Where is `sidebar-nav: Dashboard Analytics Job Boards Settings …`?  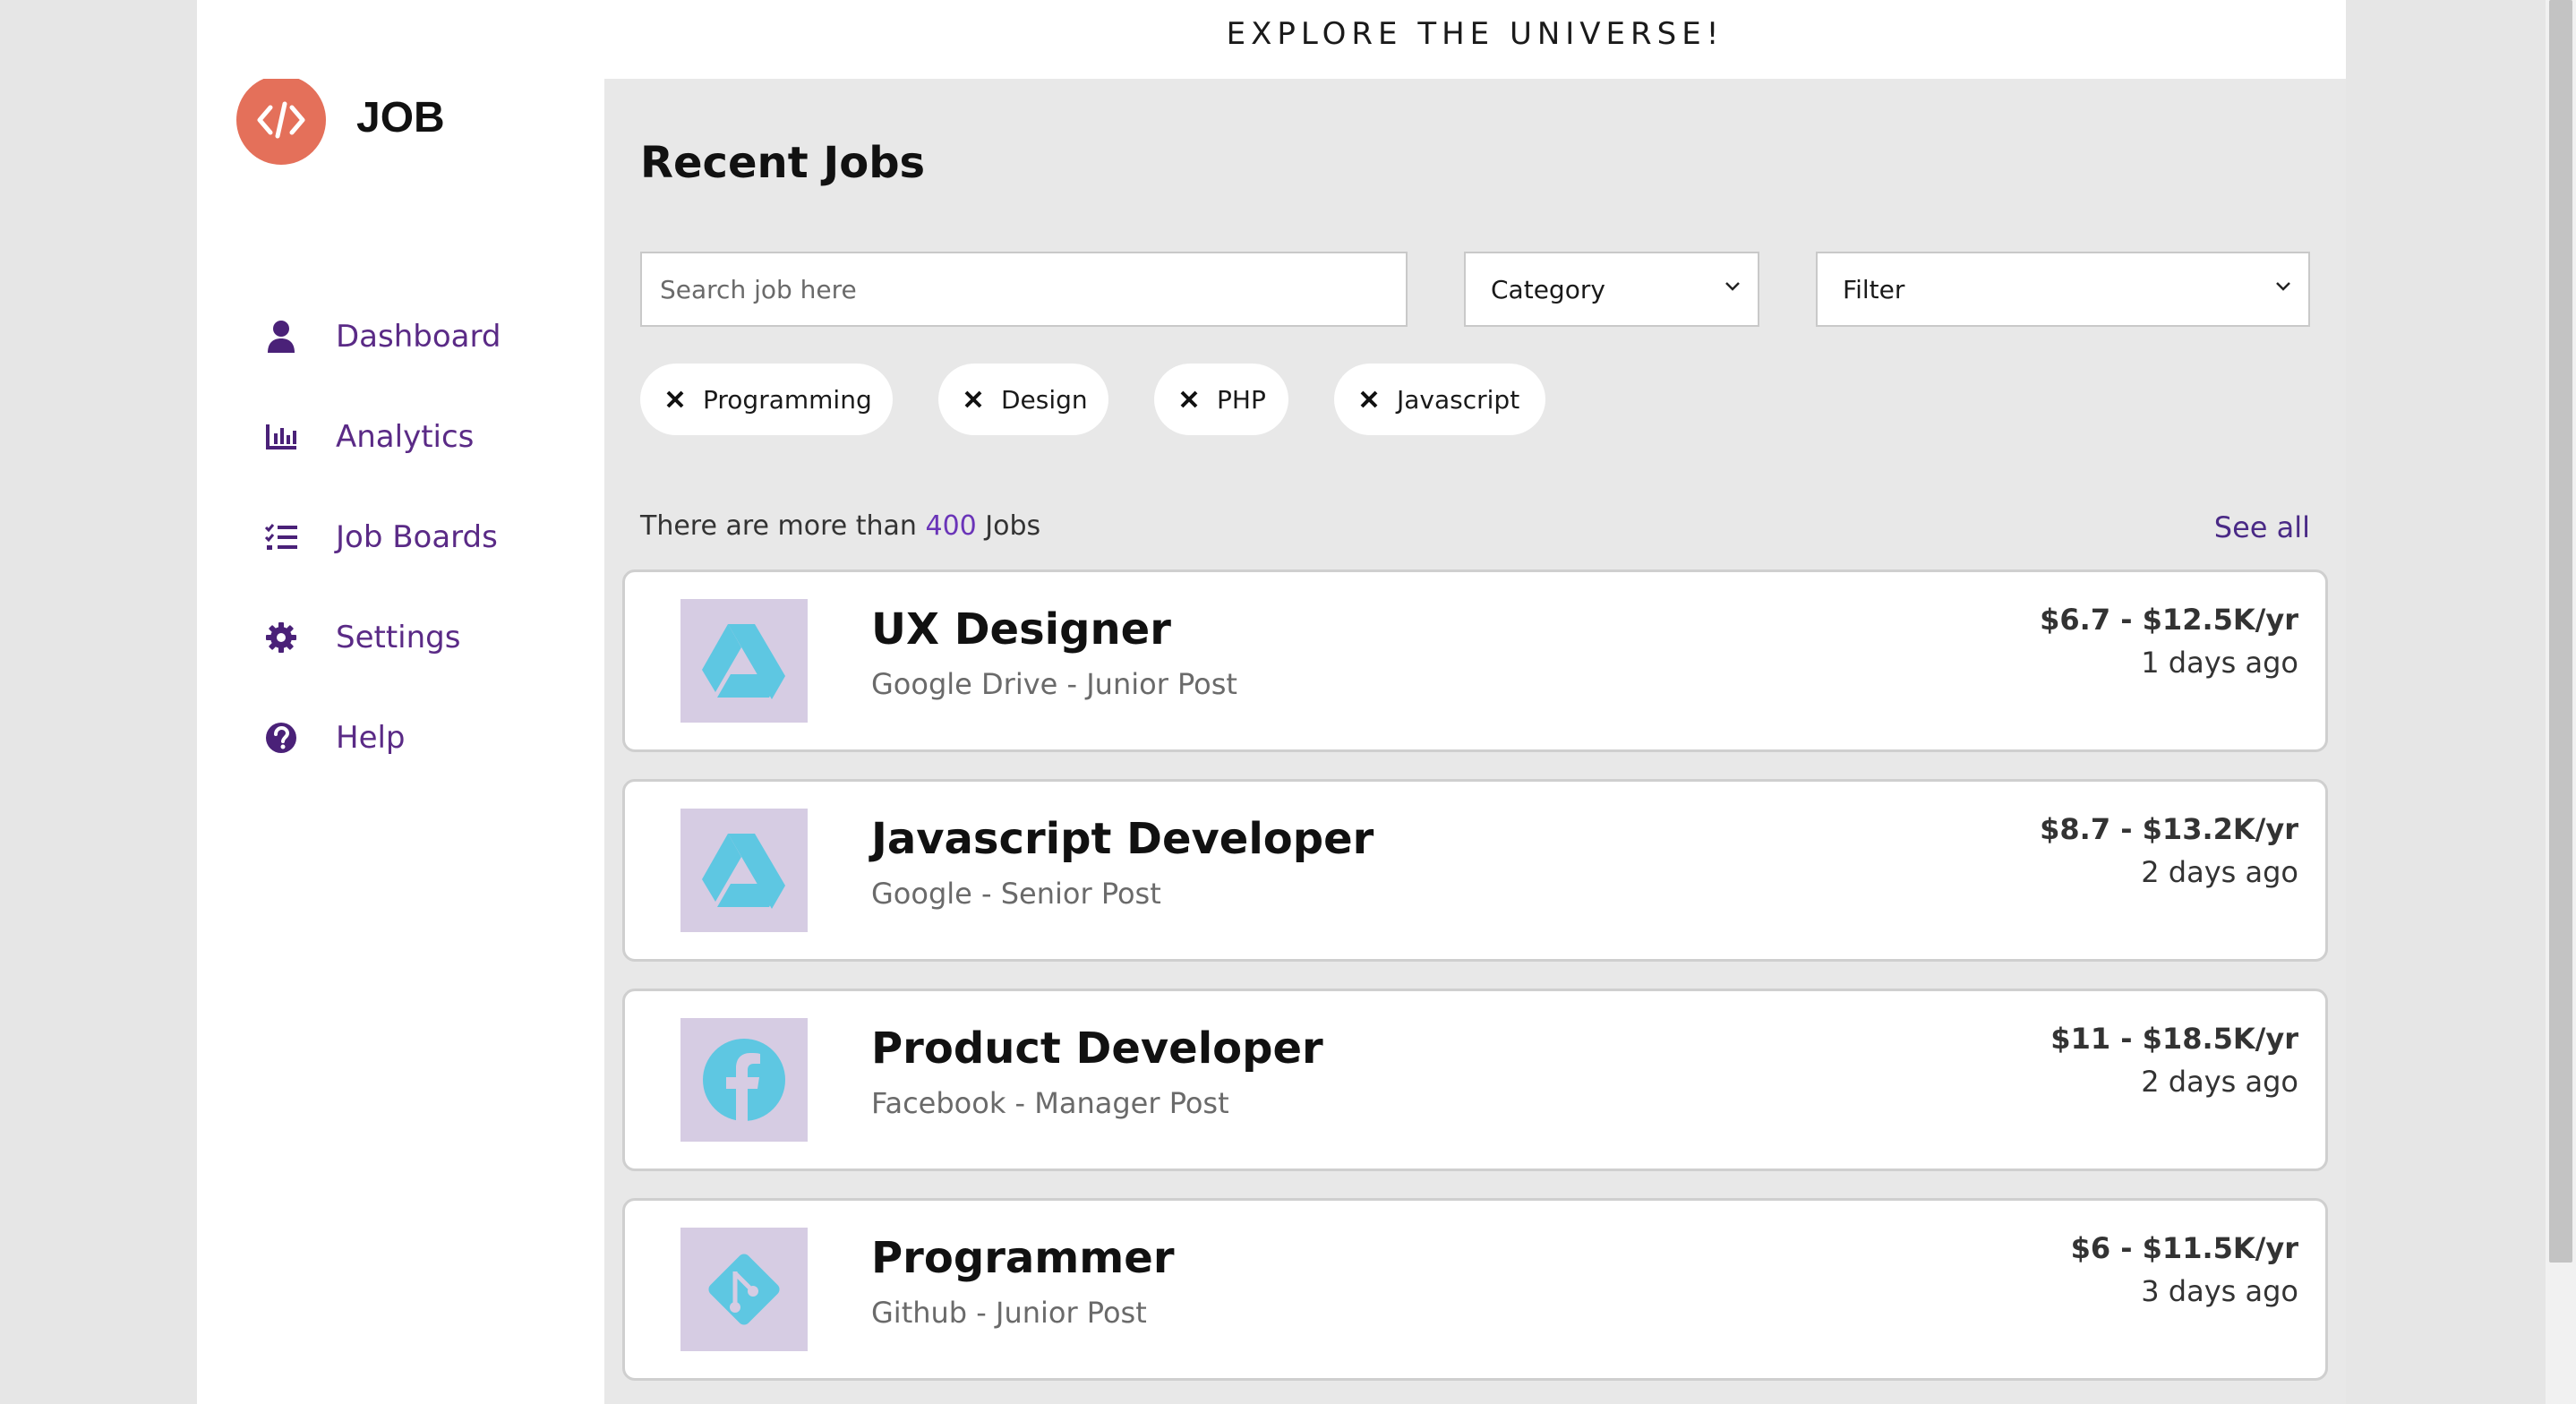 sidebar-nav: Dashboard Analytics Job Boards Settings … is located at coordinates (401, 537).